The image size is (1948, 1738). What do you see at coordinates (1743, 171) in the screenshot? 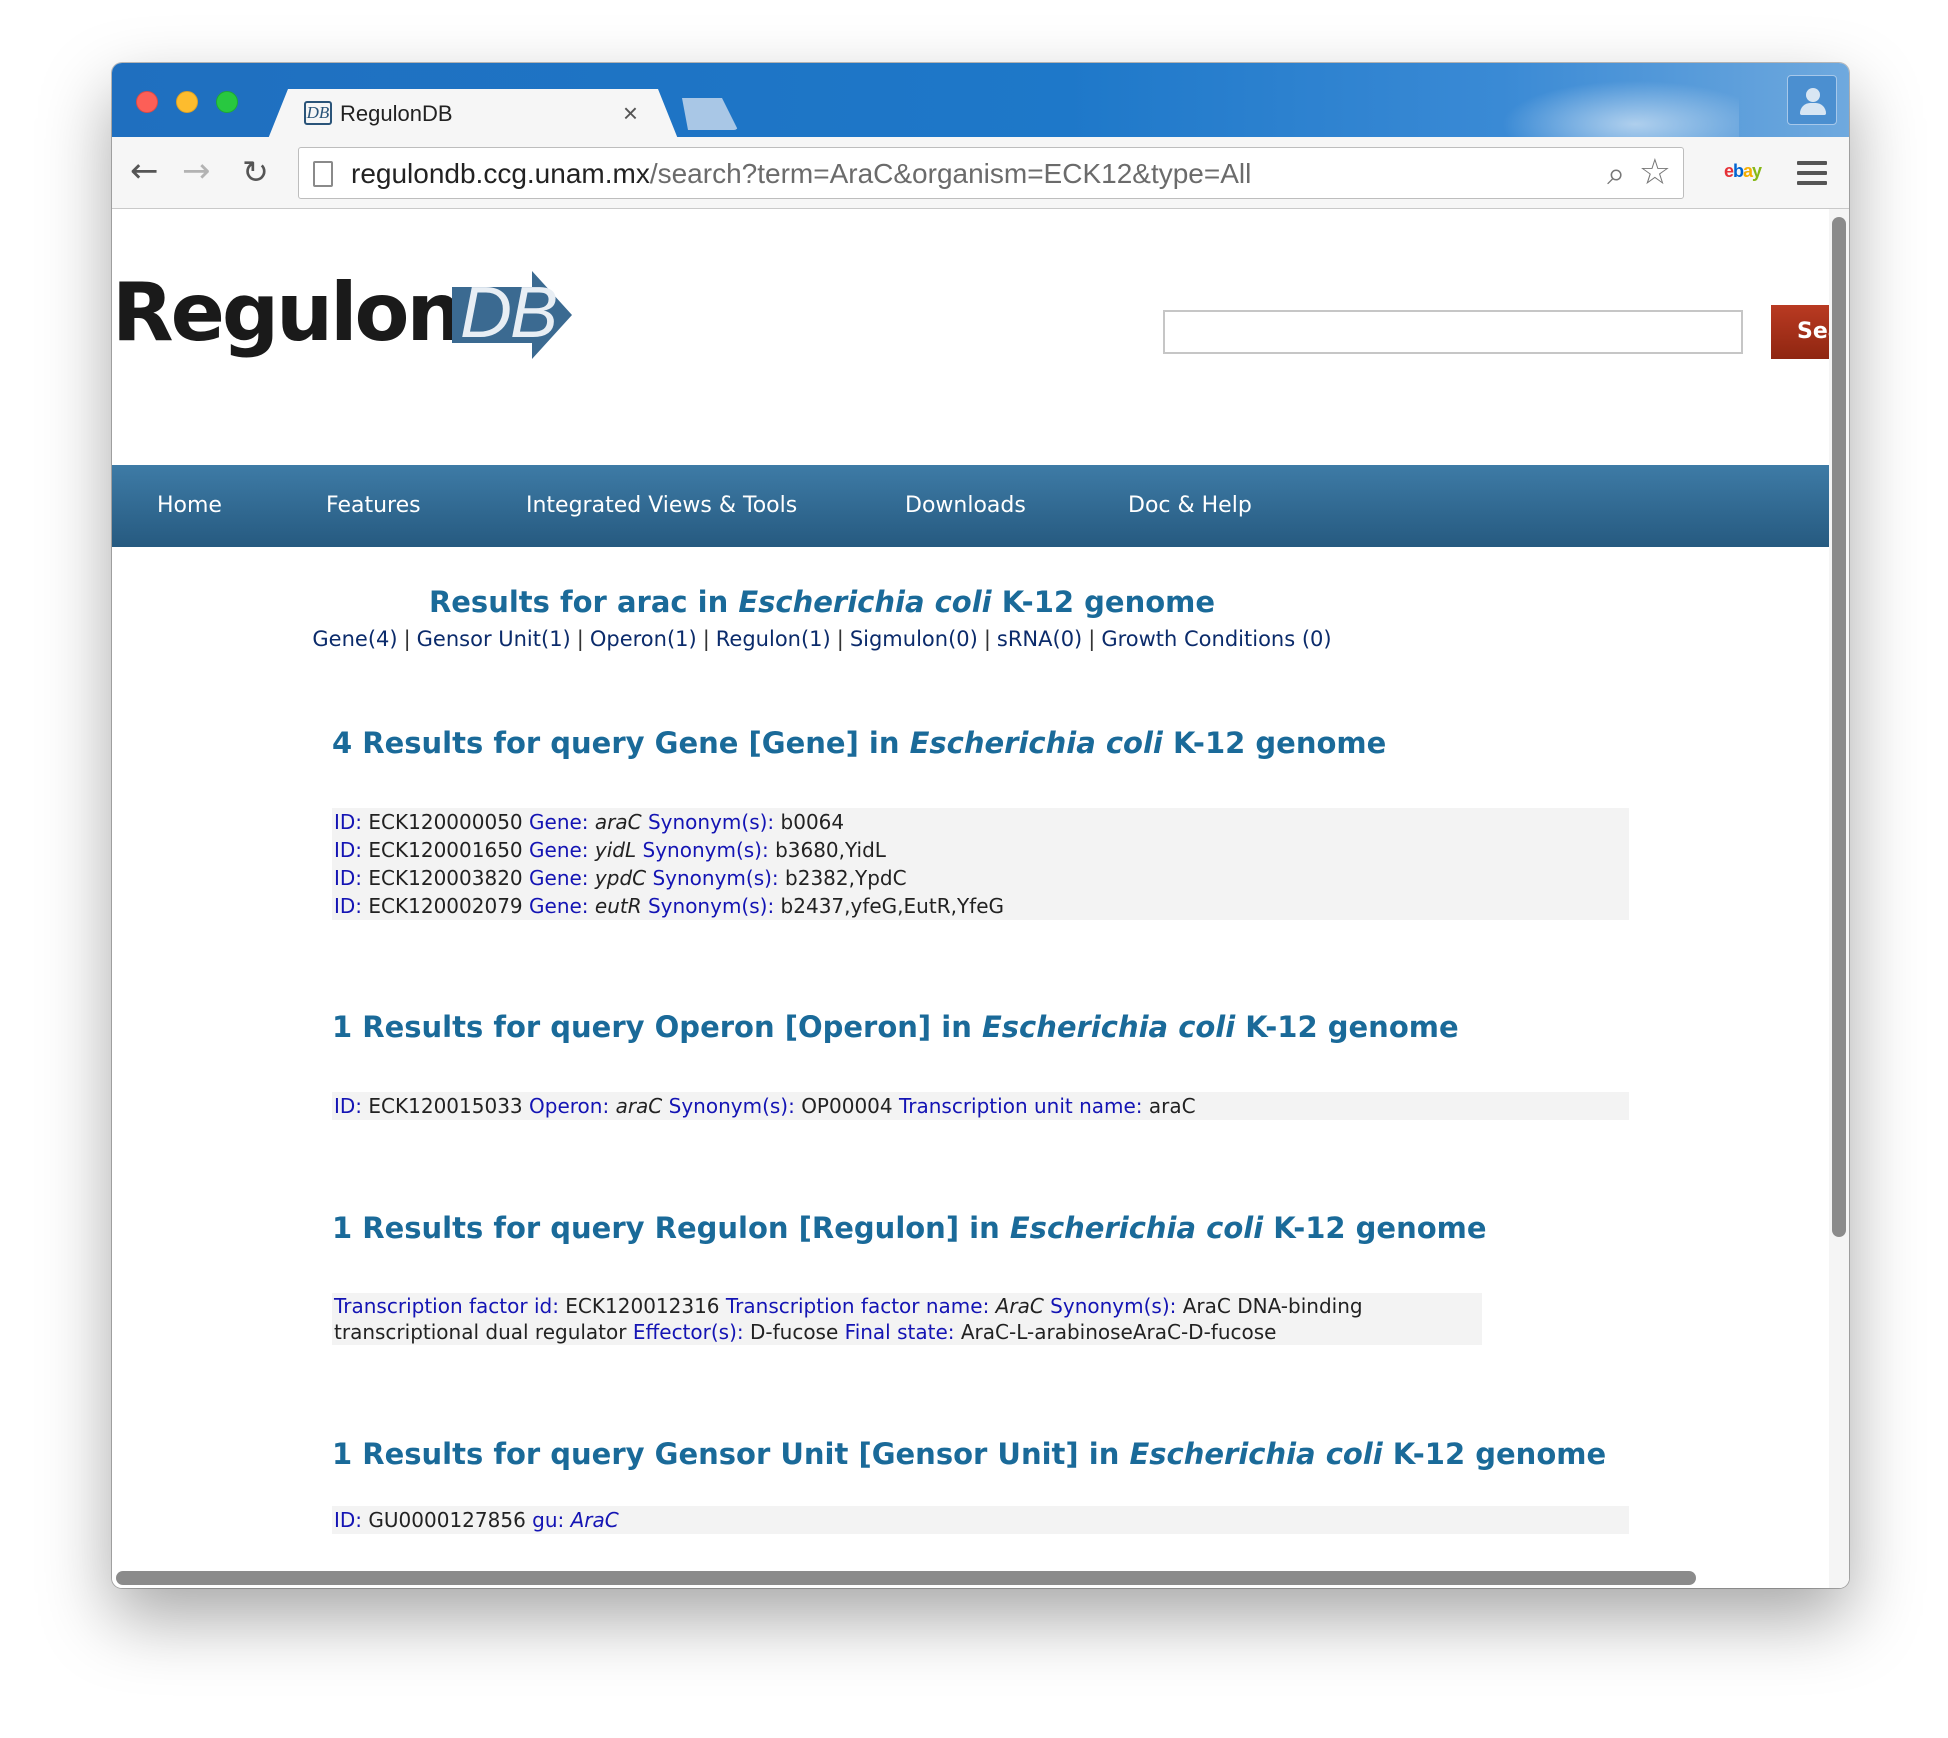
I see `ebay-extension-icon: ebay` at bounding box center [1743, 171].